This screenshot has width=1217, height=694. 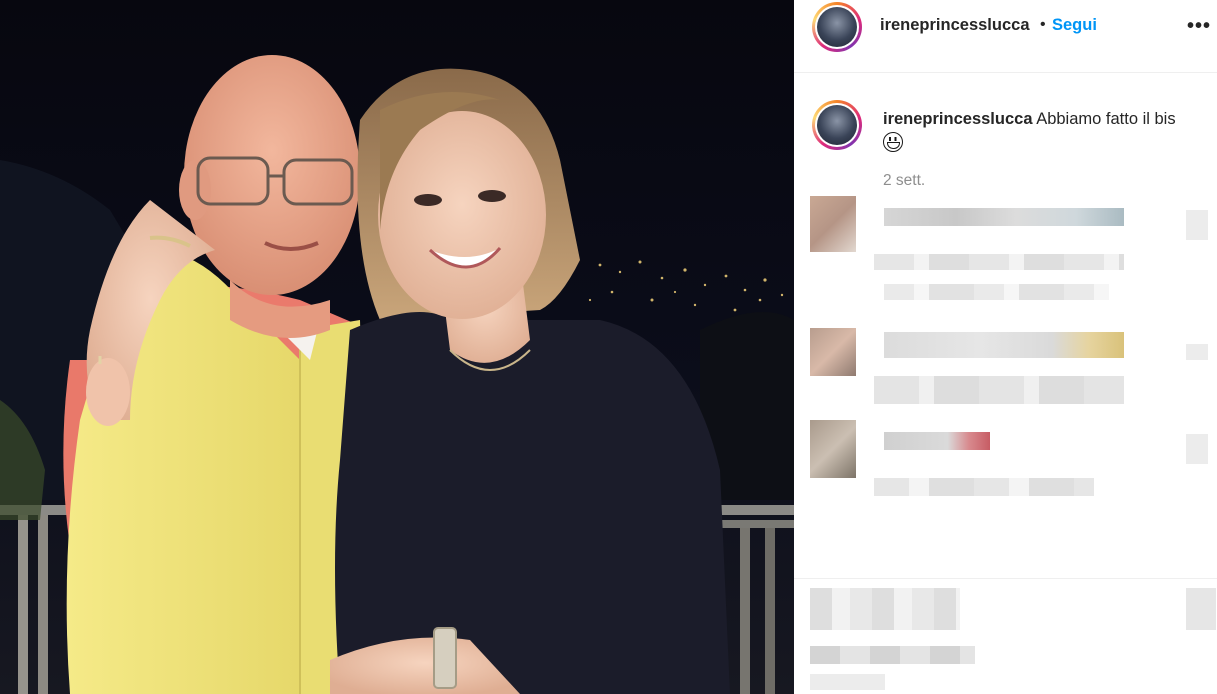 I want to click on caption-avatar, so click(x=837, y=125).